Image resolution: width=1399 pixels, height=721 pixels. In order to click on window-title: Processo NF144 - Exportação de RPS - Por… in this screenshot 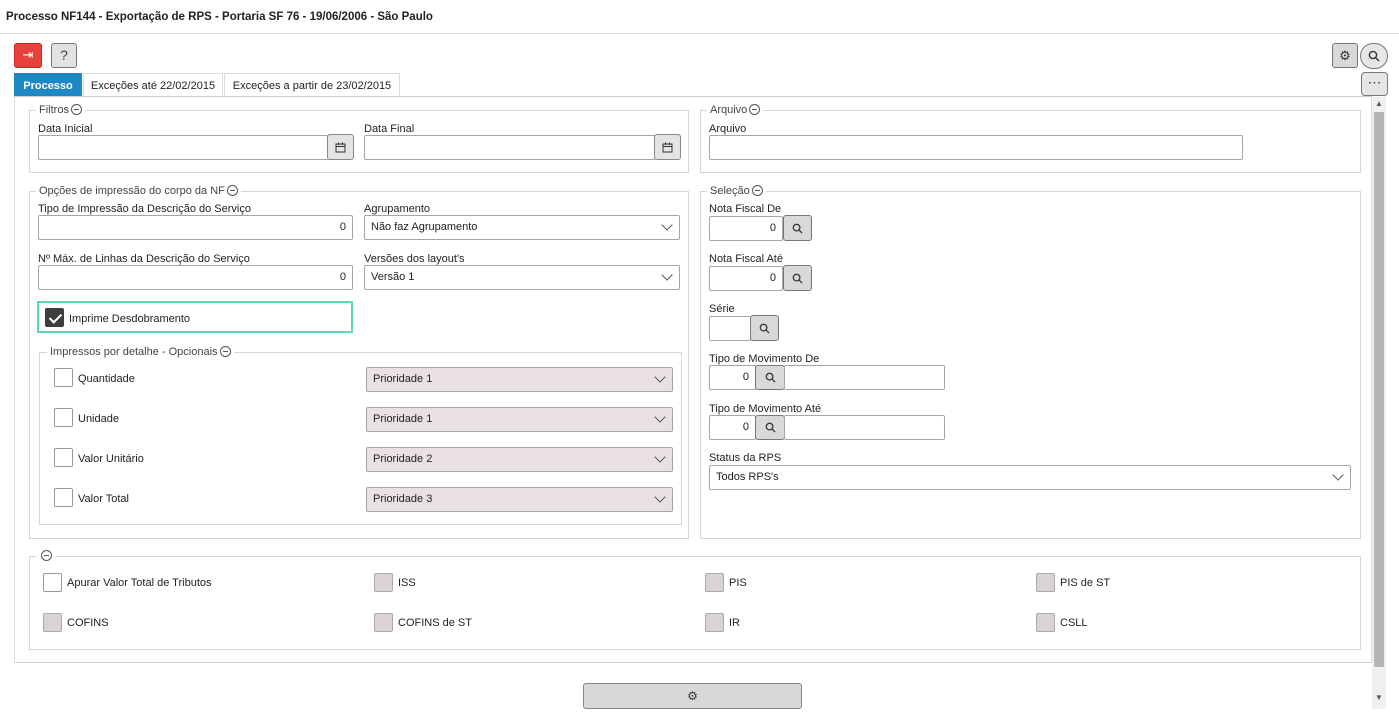, I will do `click(219, 17)`.